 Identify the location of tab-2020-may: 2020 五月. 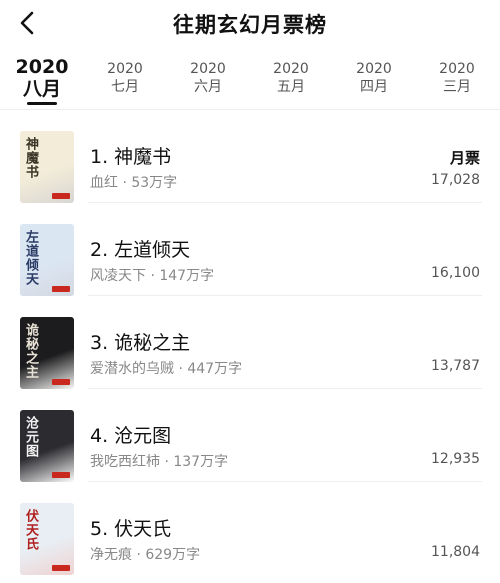
(291, 75).